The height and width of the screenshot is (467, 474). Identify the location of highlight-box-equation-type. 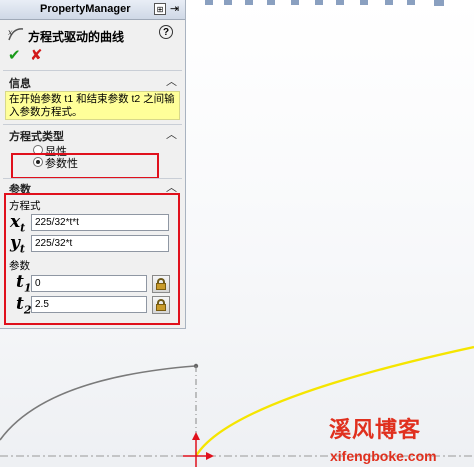
(85, 166).